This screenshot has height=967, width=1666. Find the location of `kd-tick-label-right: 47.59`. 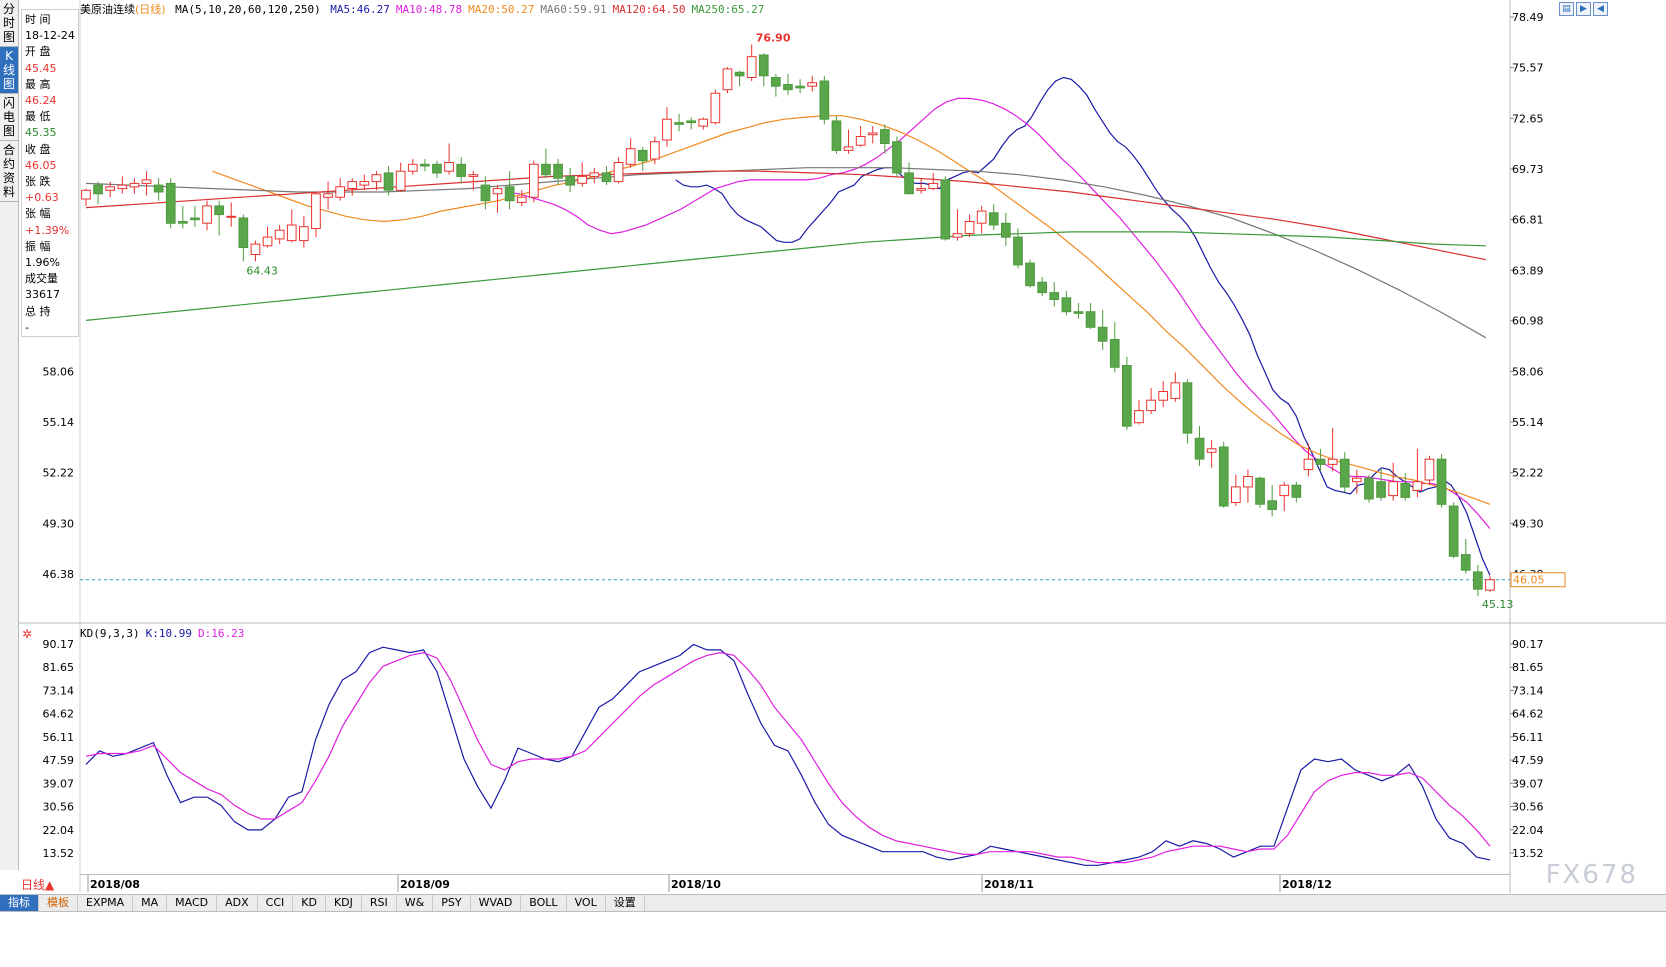

kd-tick-label-right: 47.59 is located at coordinates (1528, 760).